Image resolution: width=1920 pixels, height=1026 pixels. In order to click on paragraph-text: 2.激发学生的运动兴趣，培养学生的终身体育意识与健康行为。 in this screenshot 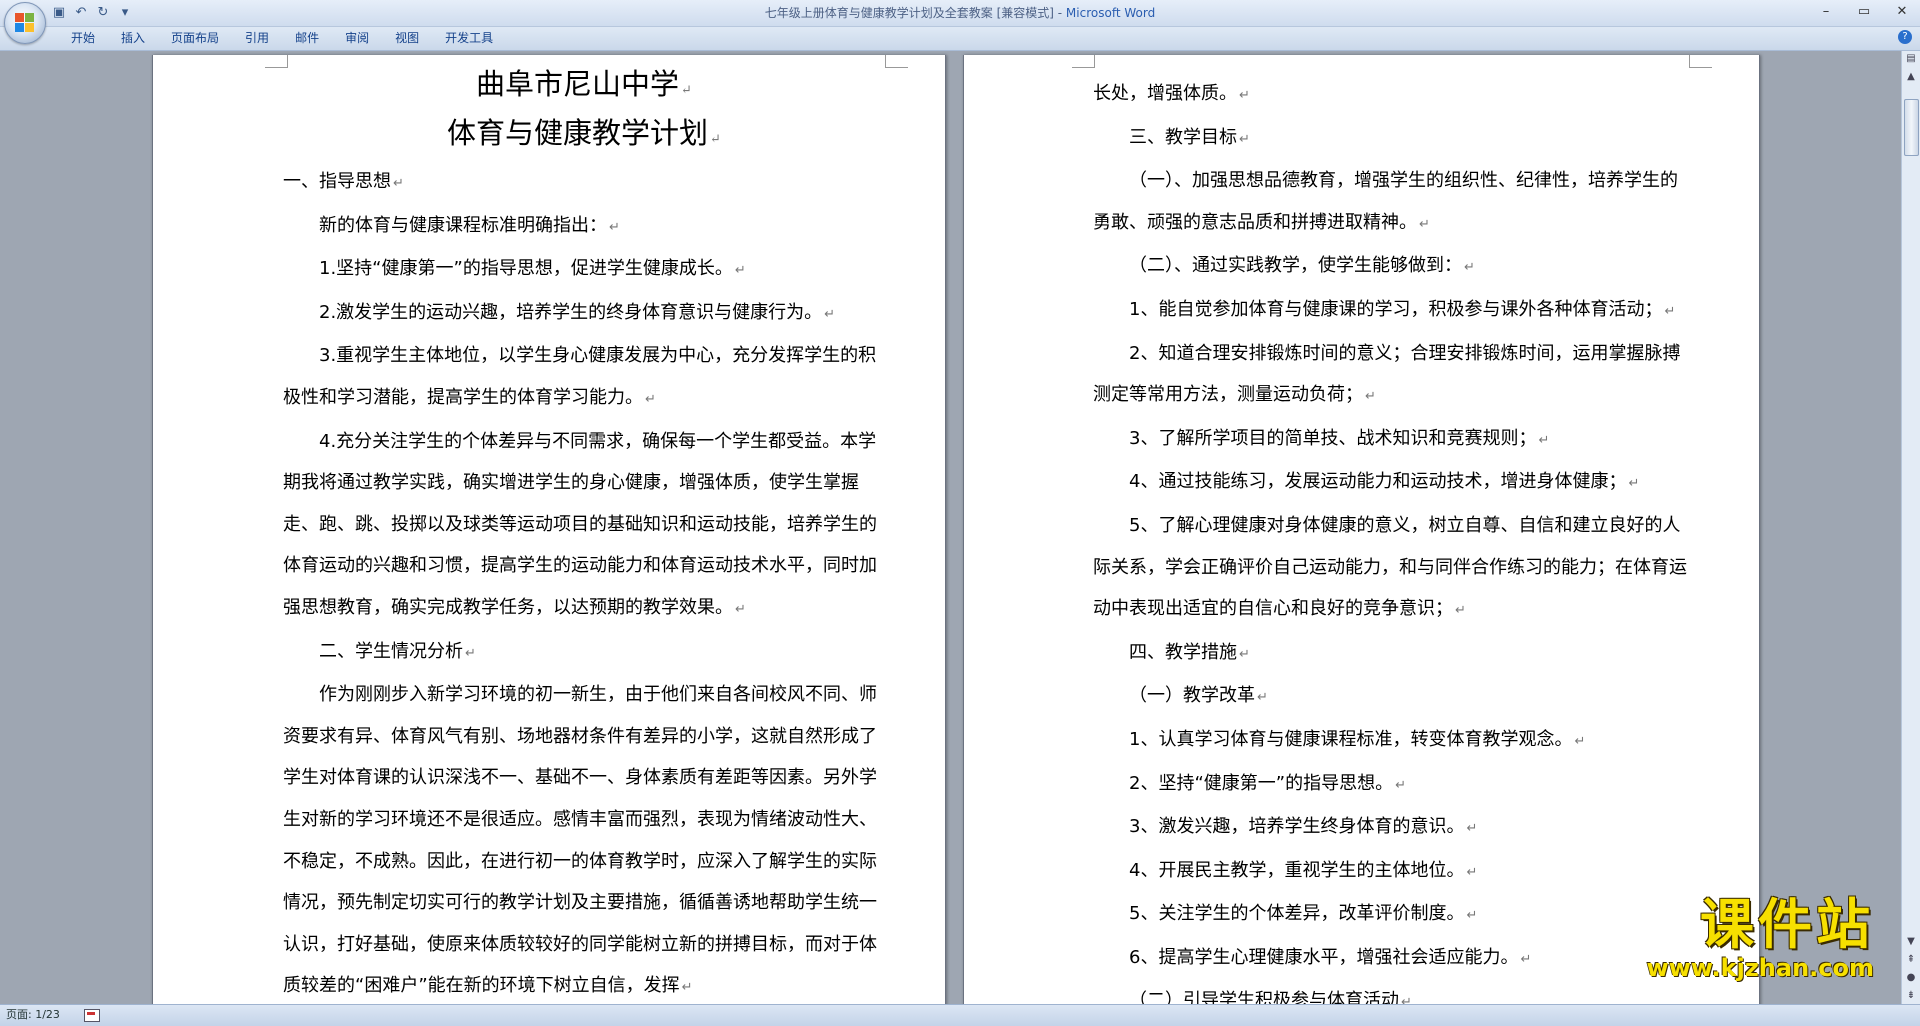, I will do `click(571, 312)`.